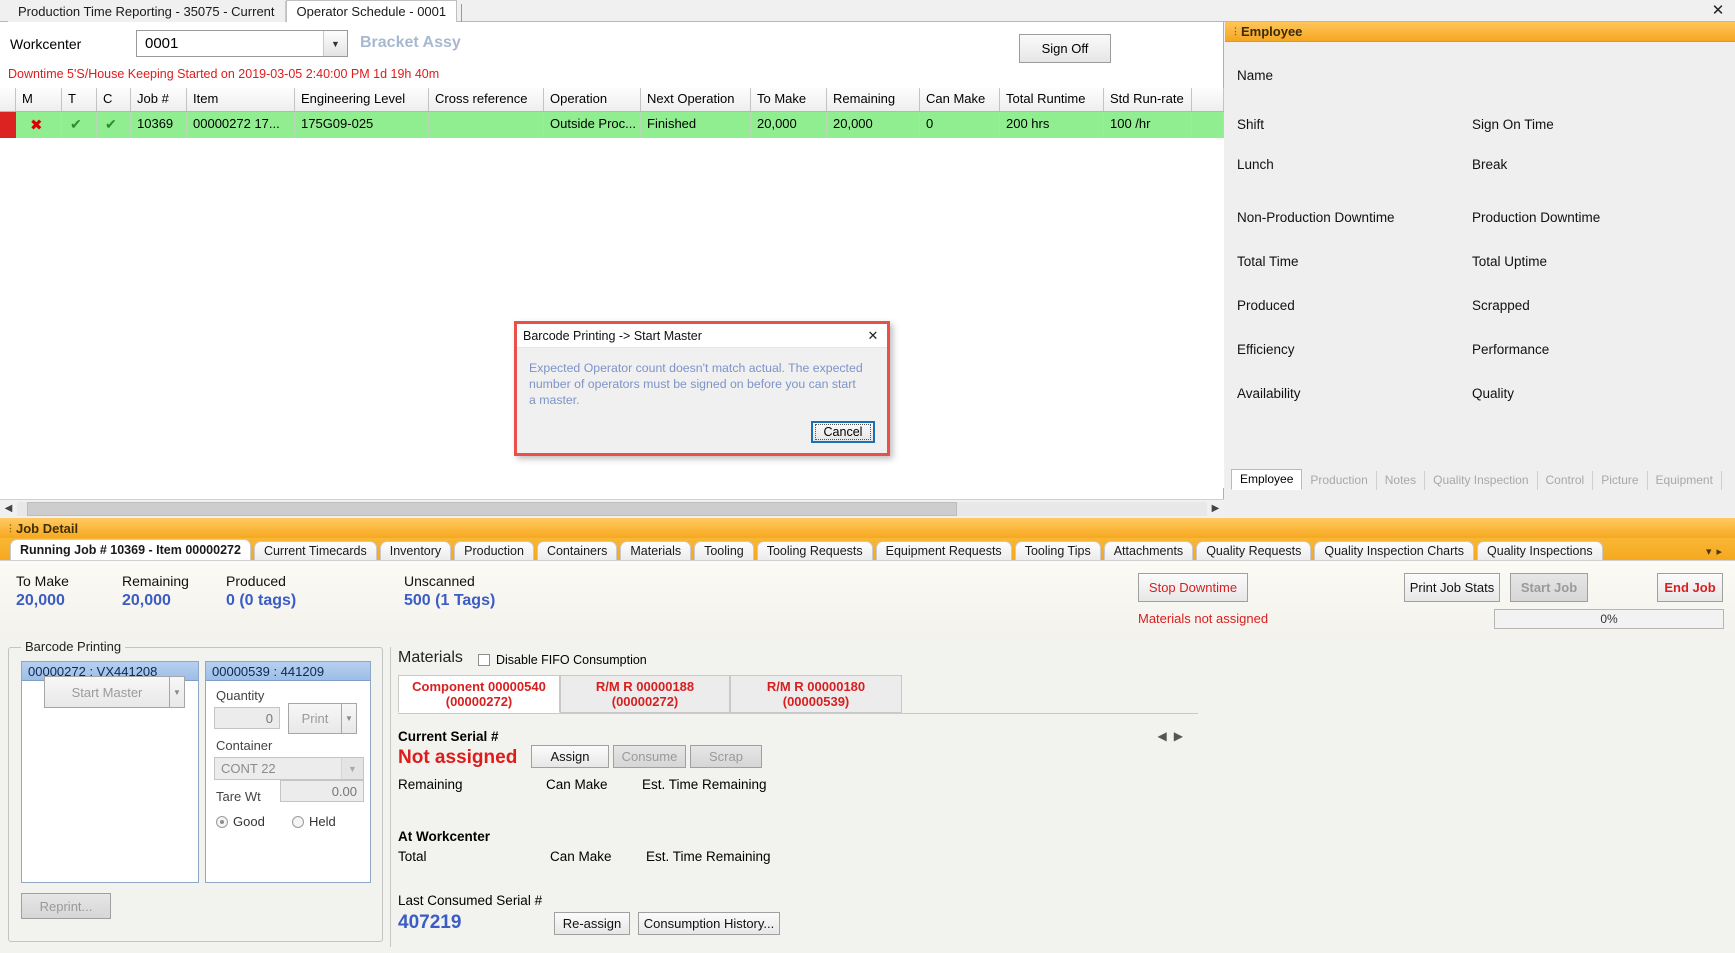  Describe the element at coordinates (315, 718) in the screenshot. I see `print-button: Print` at that location.